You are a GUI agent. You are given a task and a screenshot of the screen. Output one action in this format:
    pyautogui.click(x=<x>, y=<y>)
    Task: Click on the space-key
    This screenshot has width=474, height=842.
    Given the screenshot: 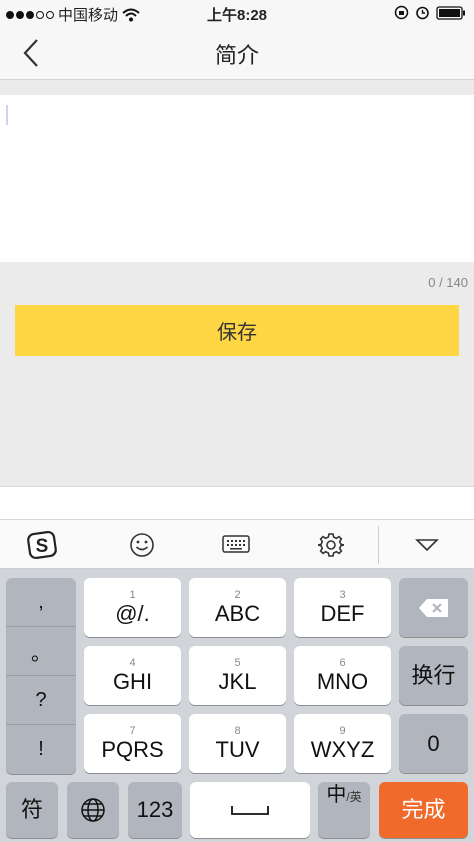 What is the action you would take?
    pyautogui.click(x=250, y=810)
    